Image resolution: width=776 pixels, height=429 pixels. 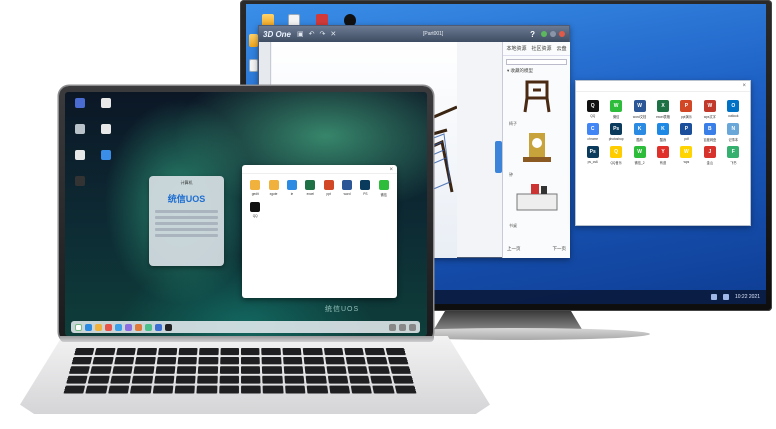 I want to click on music-icon, so click(x=128, y=327).